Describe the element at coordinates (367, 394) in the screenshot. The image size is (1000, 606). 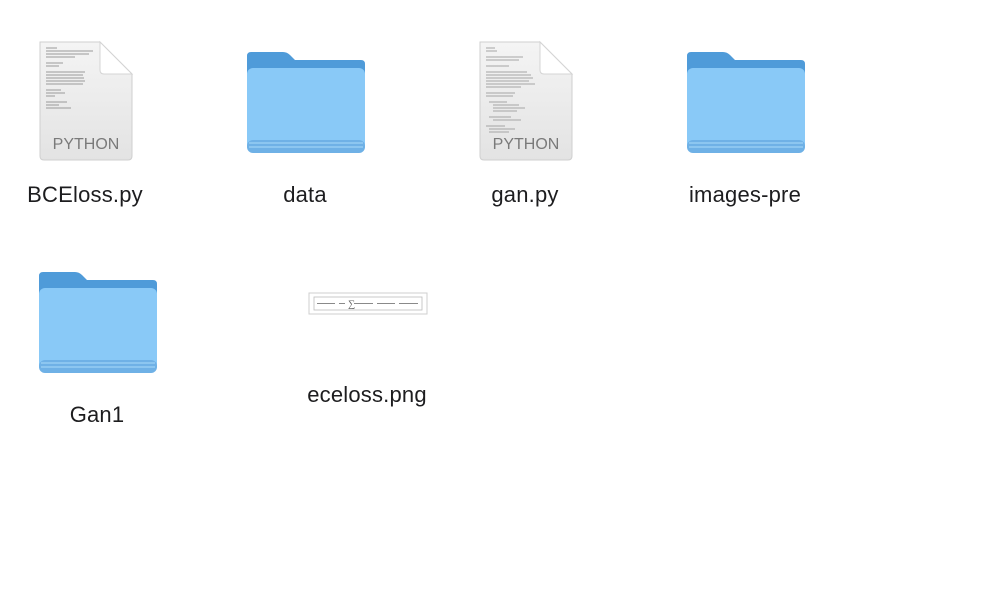
I see `file-label: eceloss.png` at that location.